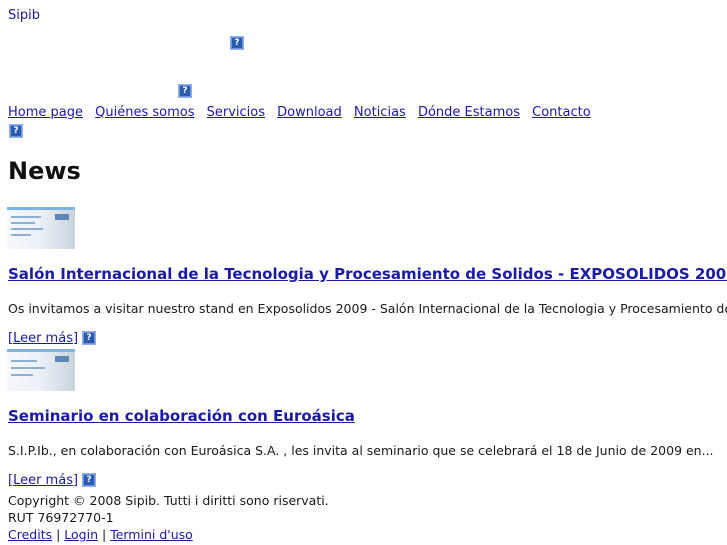 This screenshot has width=727, height=545. I want to click on nav-download: Download, so click(309, 112).